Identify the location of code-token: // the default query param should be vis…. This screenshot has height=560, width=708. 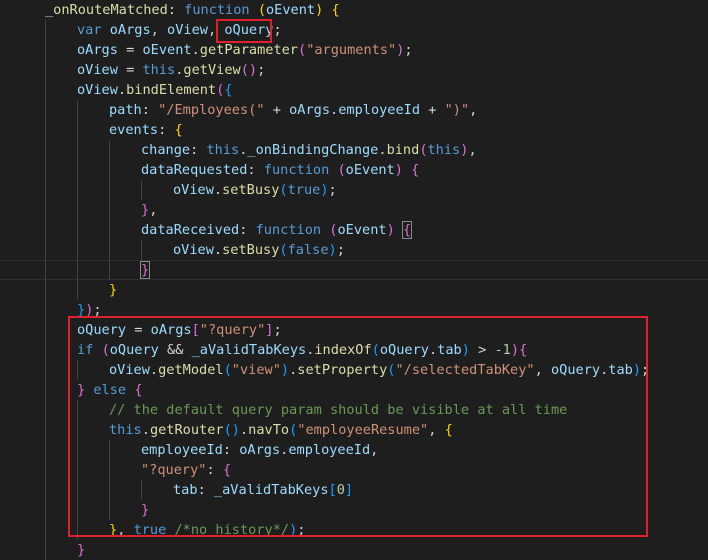
(338, 410).